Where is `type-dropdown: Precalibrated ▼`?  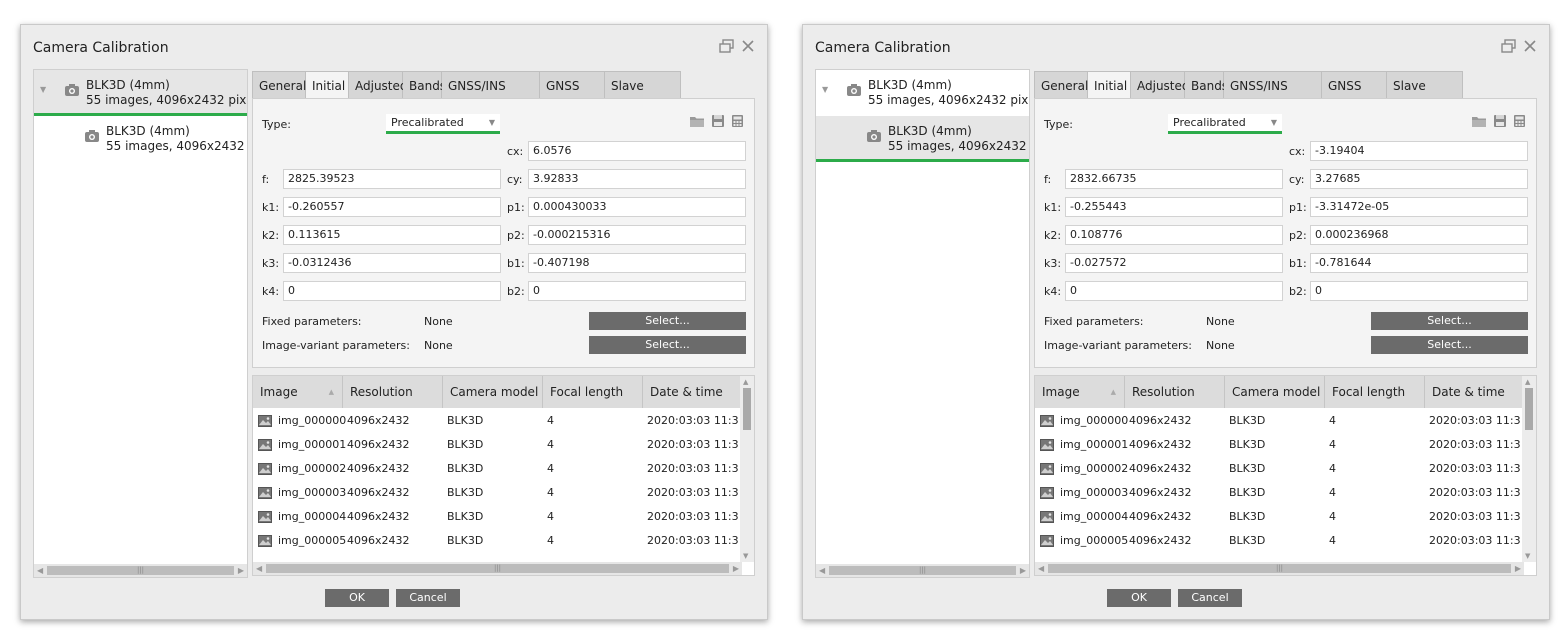
type-dropdown: Precalibrated ▼ is located at coordinates (443, 124).